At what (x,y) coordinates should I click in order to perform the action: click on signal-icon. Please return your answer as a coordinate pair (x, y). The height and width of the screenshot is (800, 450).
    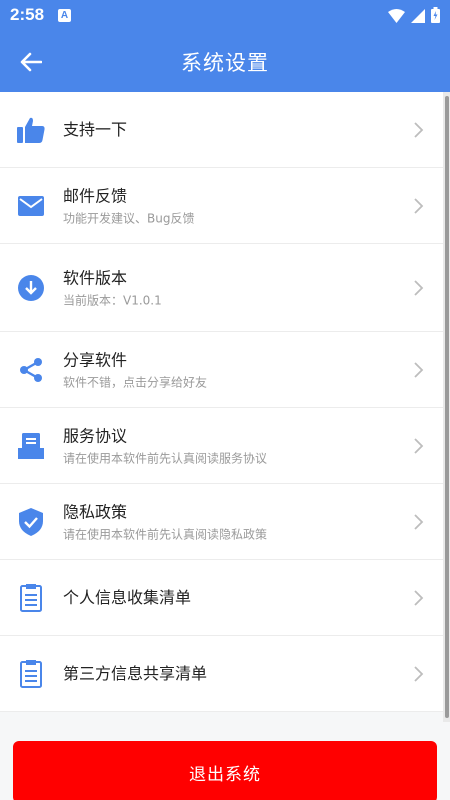
    Looking at the image, I should click on (418, 17).